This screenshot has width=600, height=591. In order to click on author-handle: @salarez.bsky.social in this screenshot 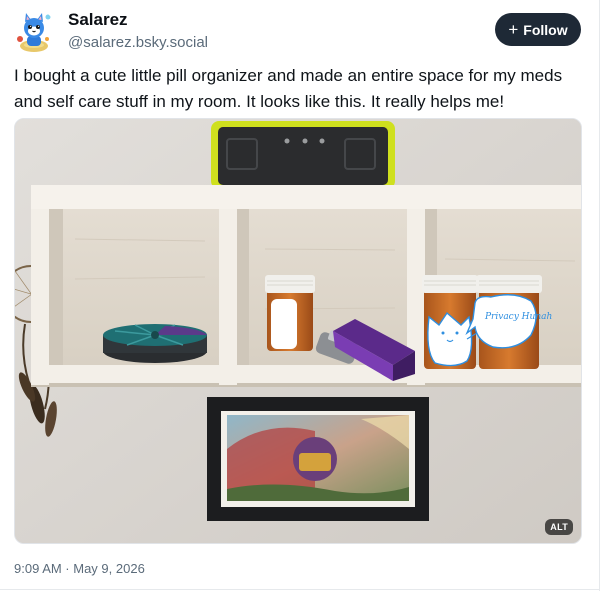, I will do `click(138, 43)`.